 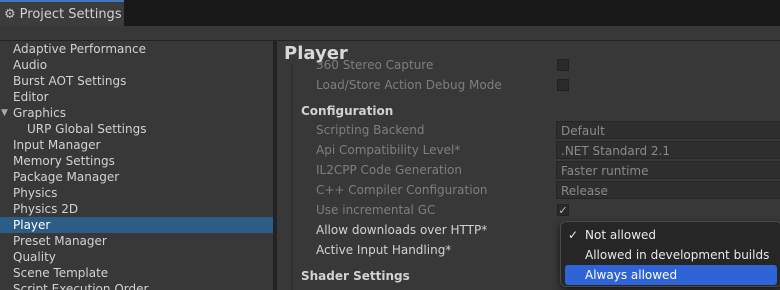 I want to click on sidebar-item-script-execution-order: Script Execution Order, so click(x=136, y=285).